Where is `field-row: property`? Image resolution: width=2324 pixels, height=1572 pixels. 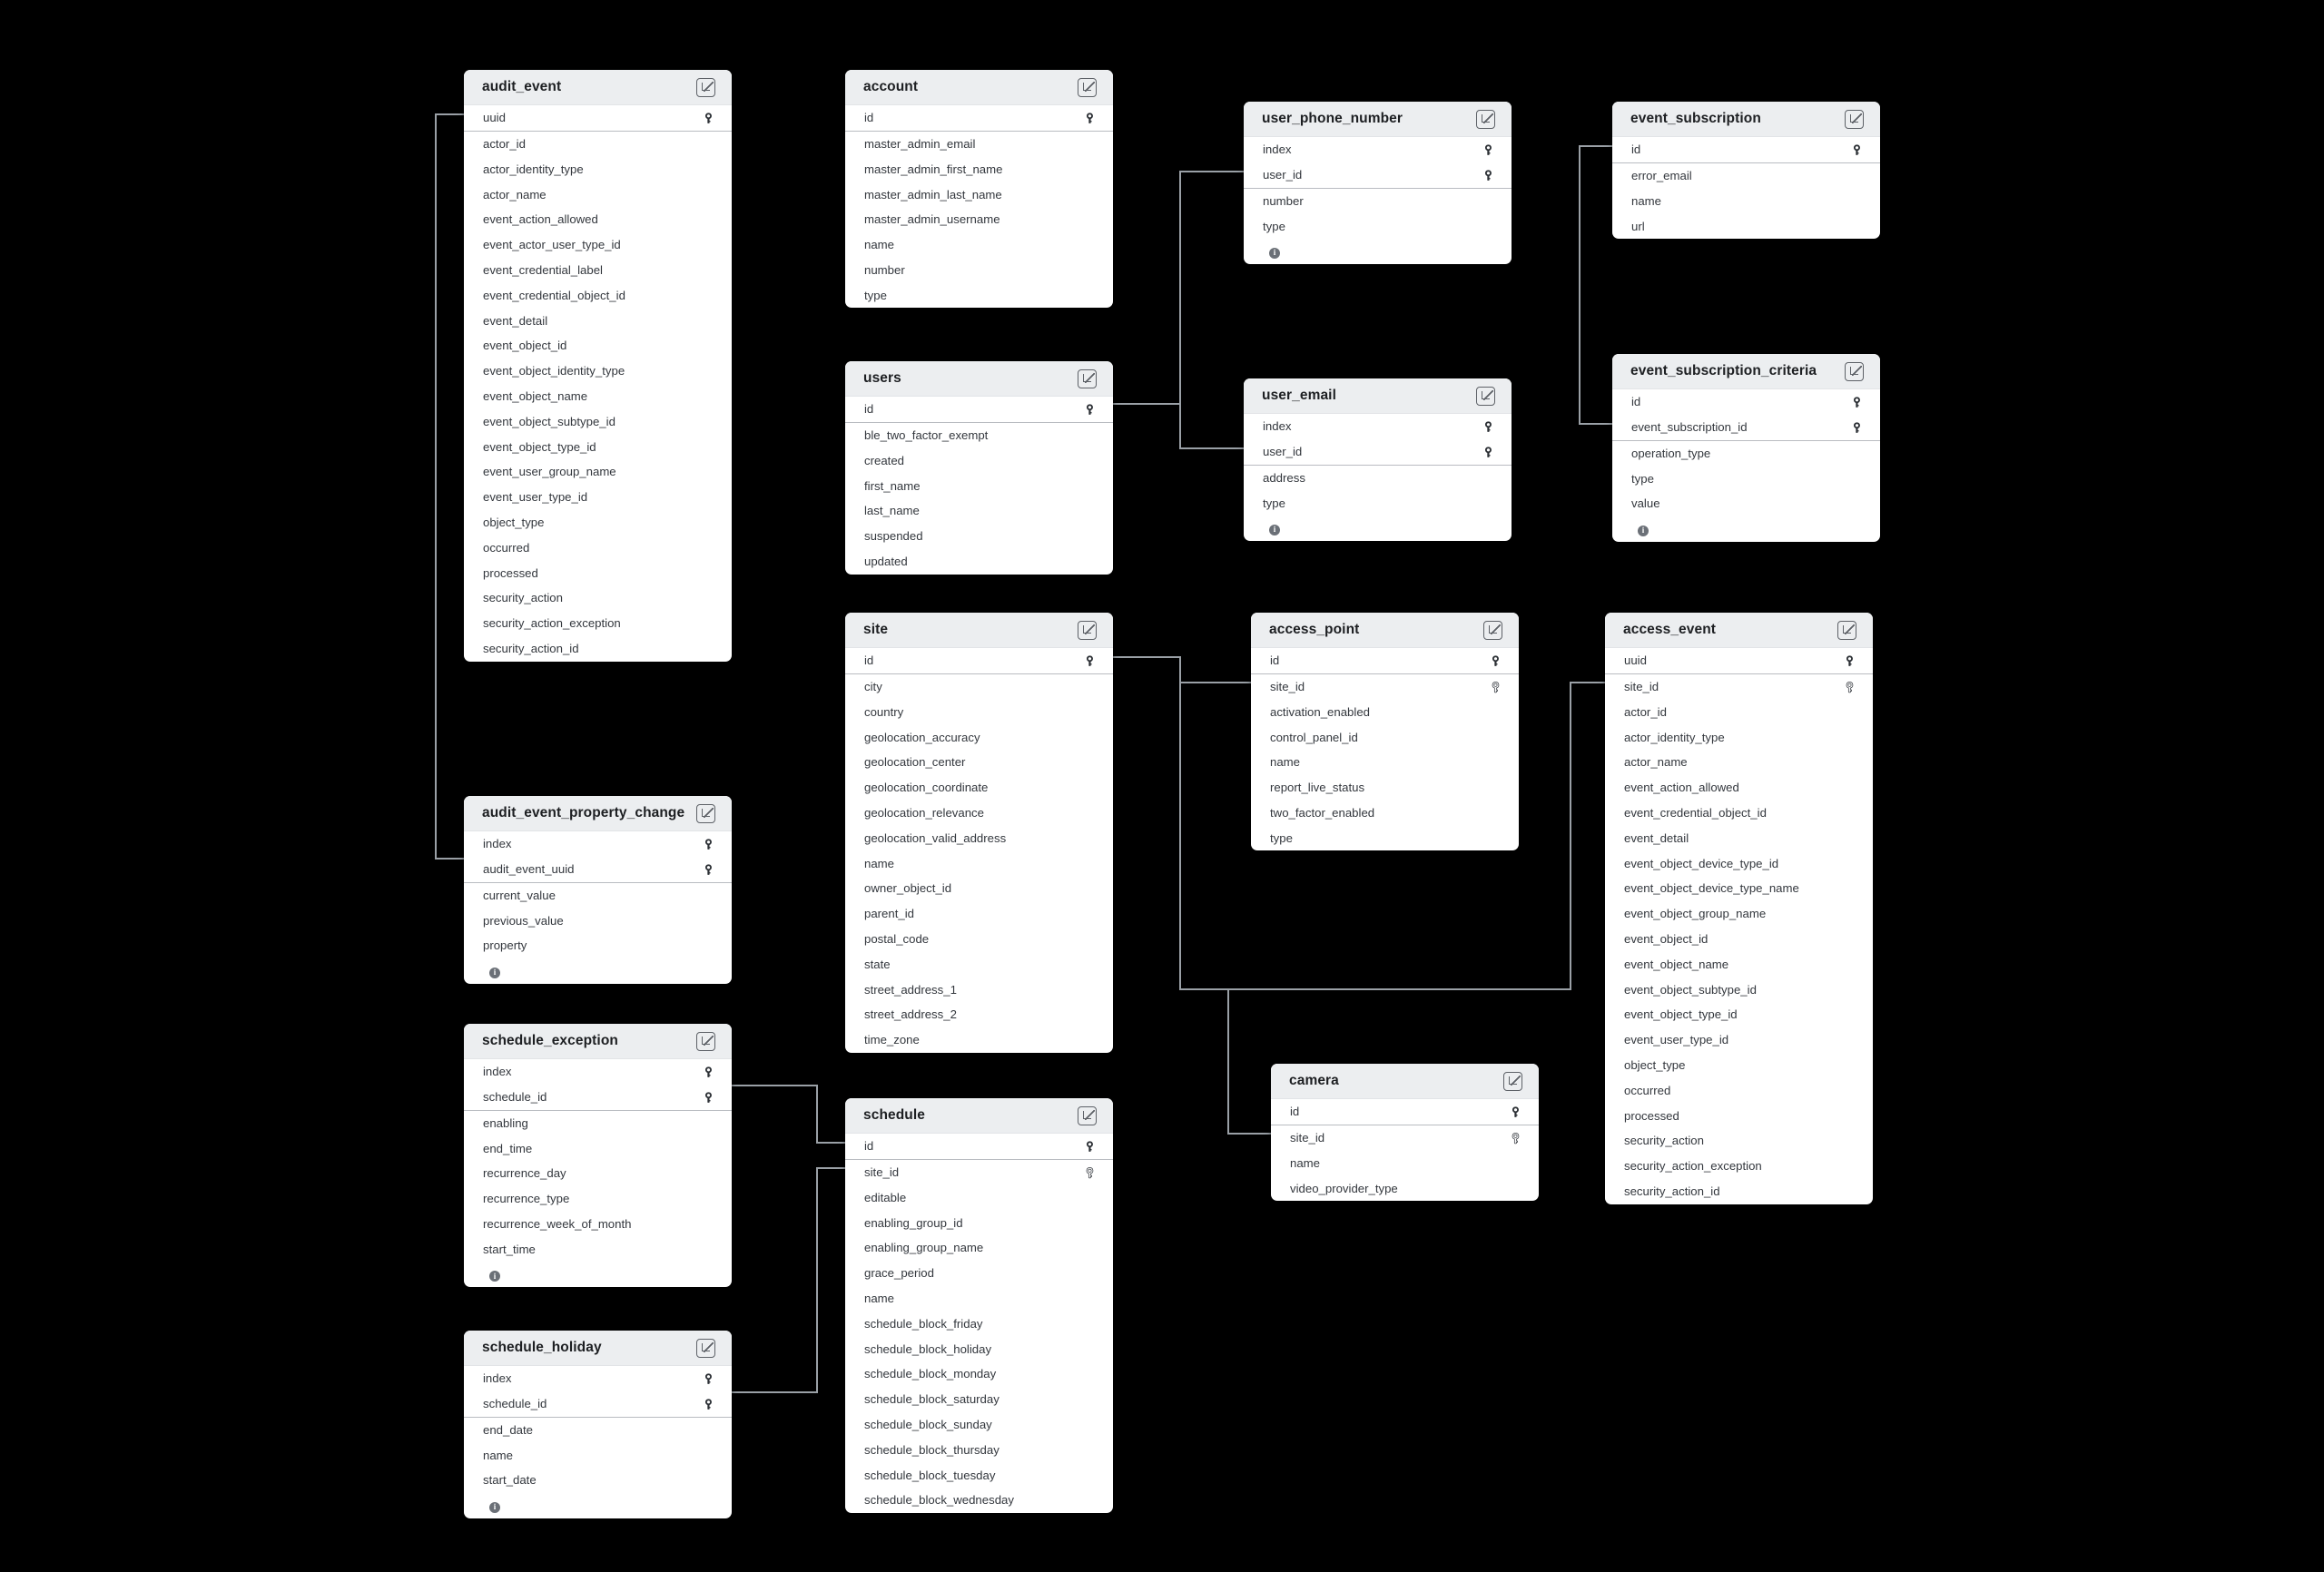
field-row: property is located at coordinates (598, 945).